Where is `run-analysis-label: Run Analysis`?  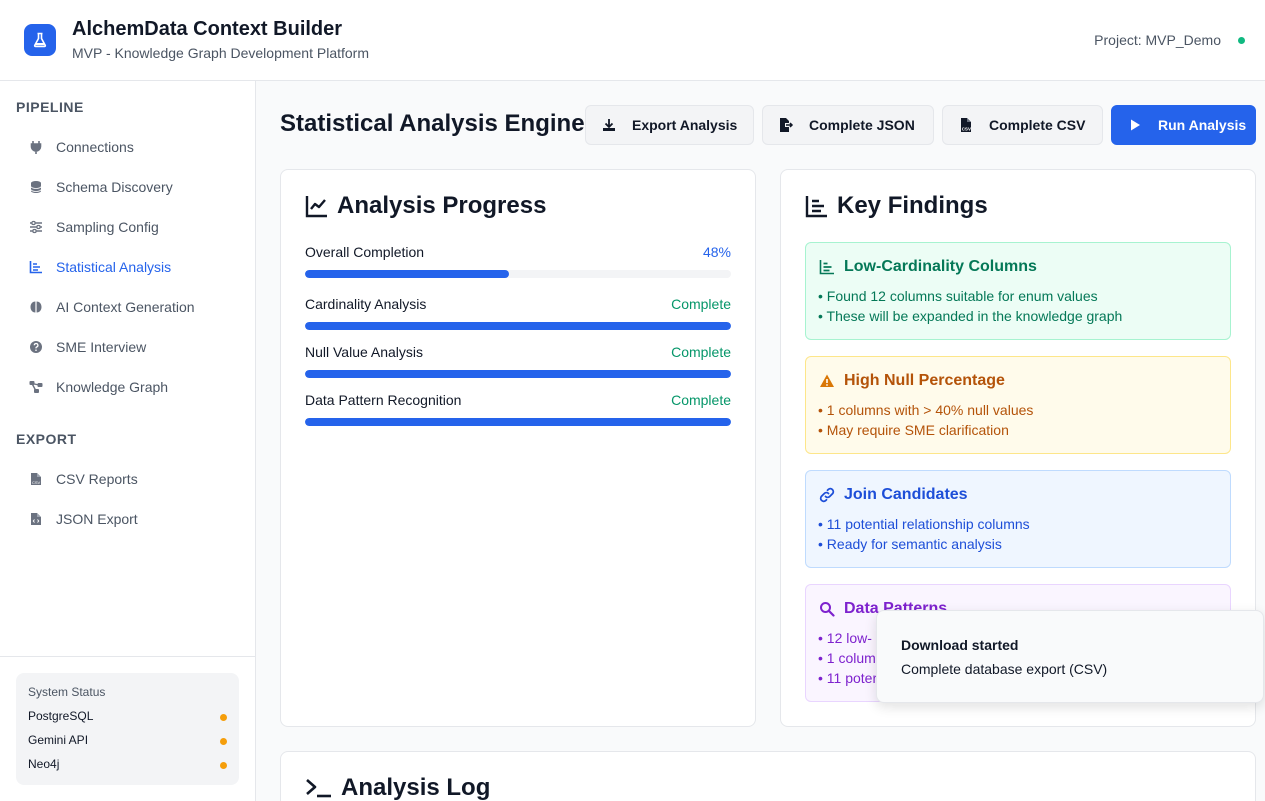
run-analysis-label: Run Analysis is located at coordinates (1202, 125).